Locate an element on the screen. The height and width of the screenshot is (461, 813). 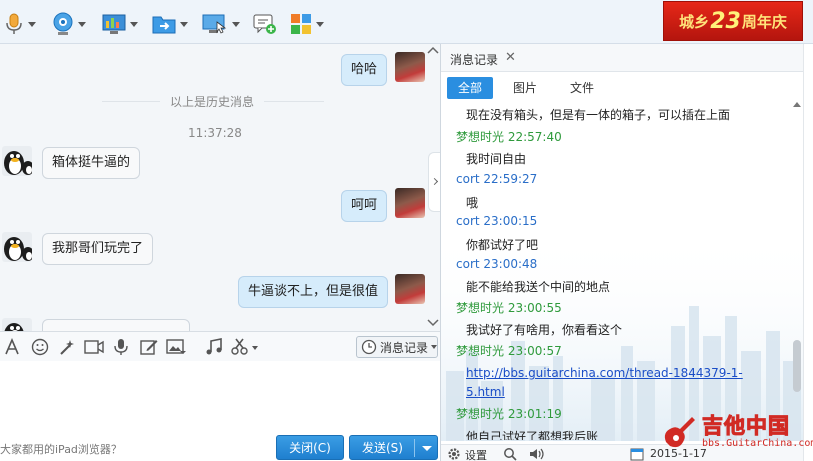
search-icon is located at coordinates (510, 454).